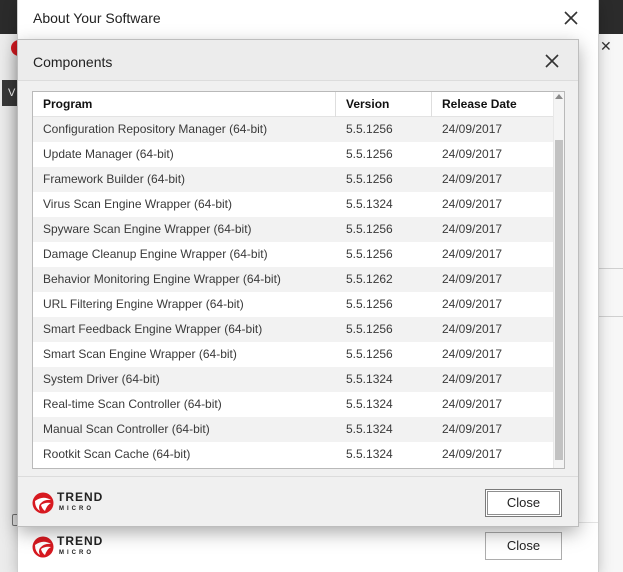  Describe the element at coordinates (117, 454) in the screenshot. I see `cell-program: Rootkit Scan Cache (64-bit)` at that location.